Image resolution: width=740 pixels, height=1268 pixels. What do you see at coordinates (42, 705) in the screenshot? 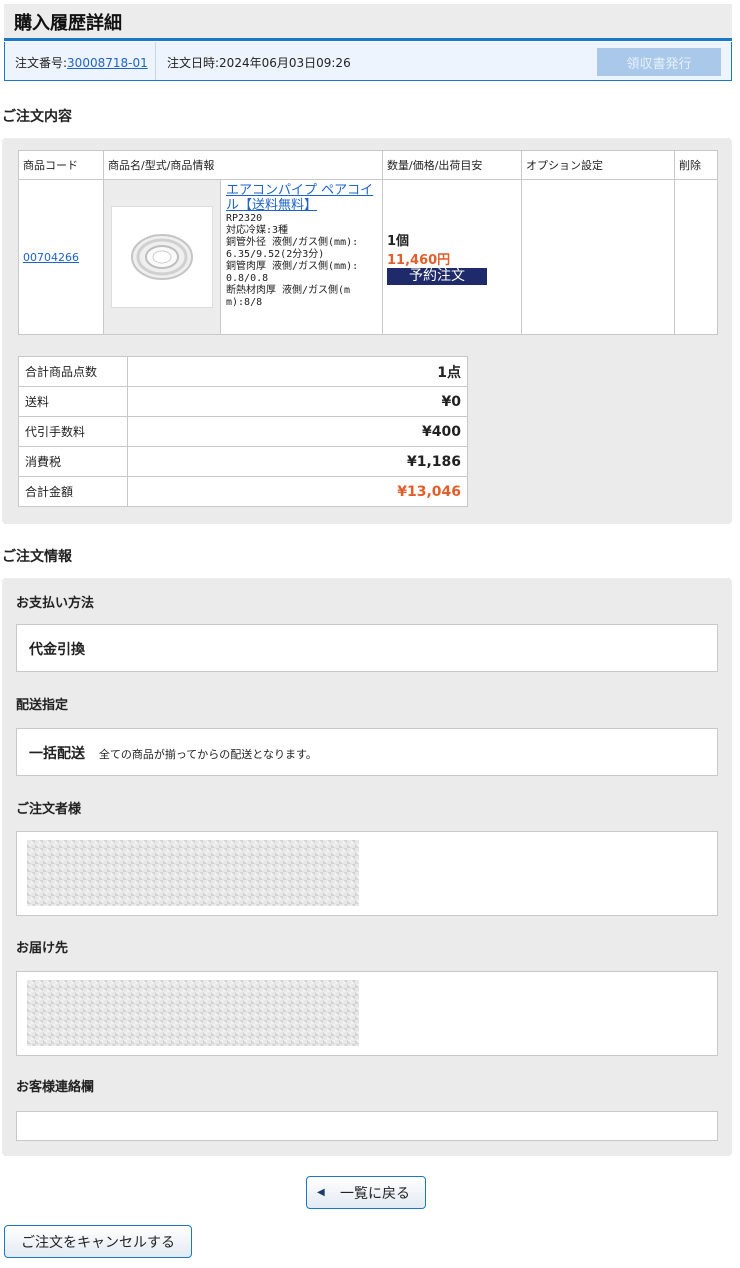
I see `delivery-label: 配送指定` at bounding box center [42, 705].